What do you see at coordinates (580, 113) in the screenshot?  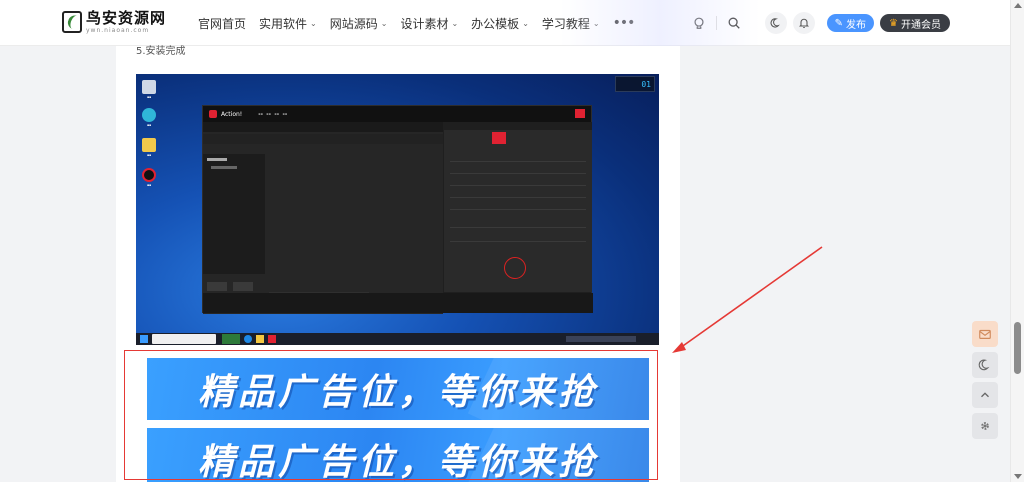 I see `close-icon` at bounding box center [580, 113].